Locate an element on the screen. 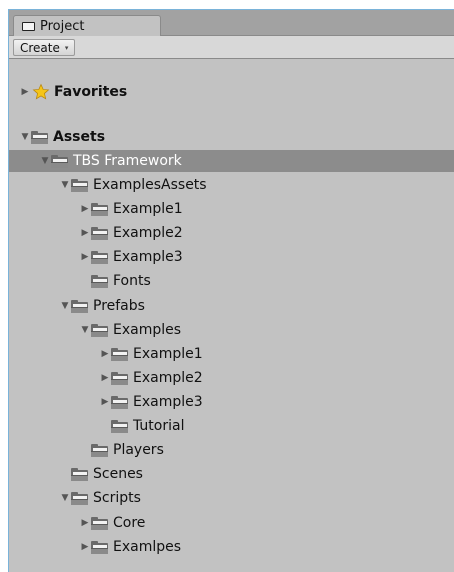 The width and height of the screenshot is (454, 572). tree-item-label: Assets is located at coordinates (79, 137).